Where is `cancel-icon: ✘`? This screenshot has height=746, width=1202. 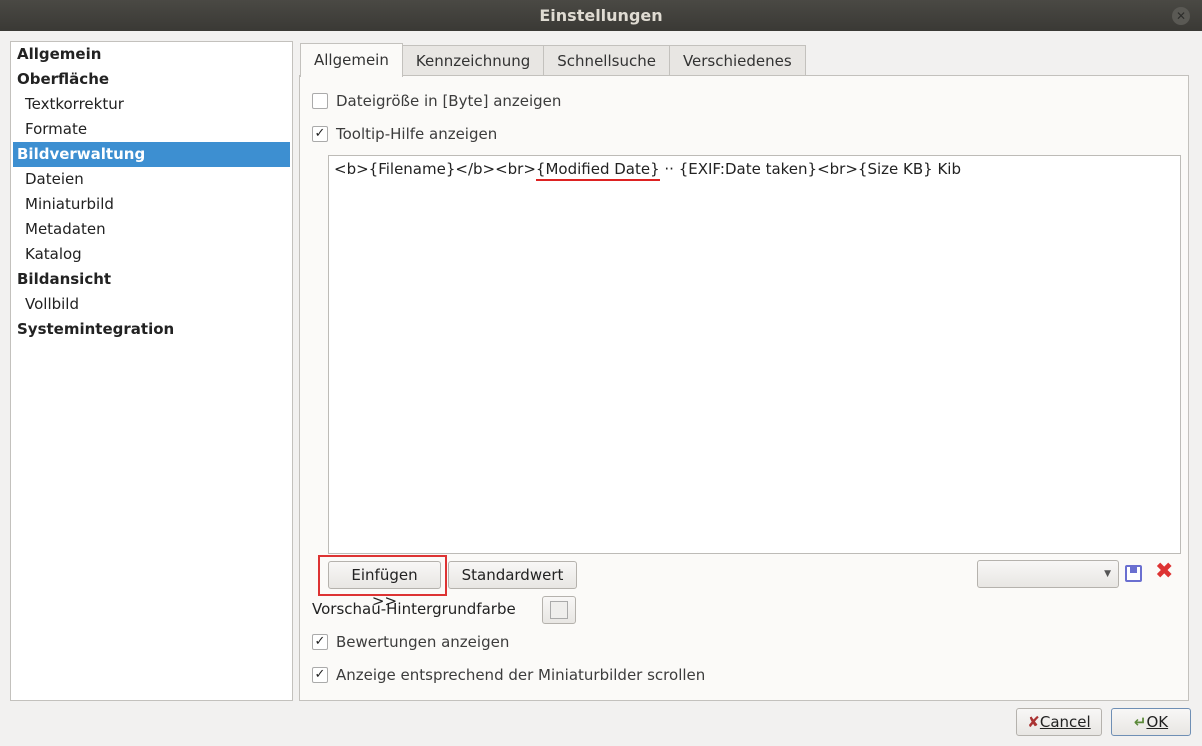
cancel-icon: ✘ is located at coordinates (1033, 722).